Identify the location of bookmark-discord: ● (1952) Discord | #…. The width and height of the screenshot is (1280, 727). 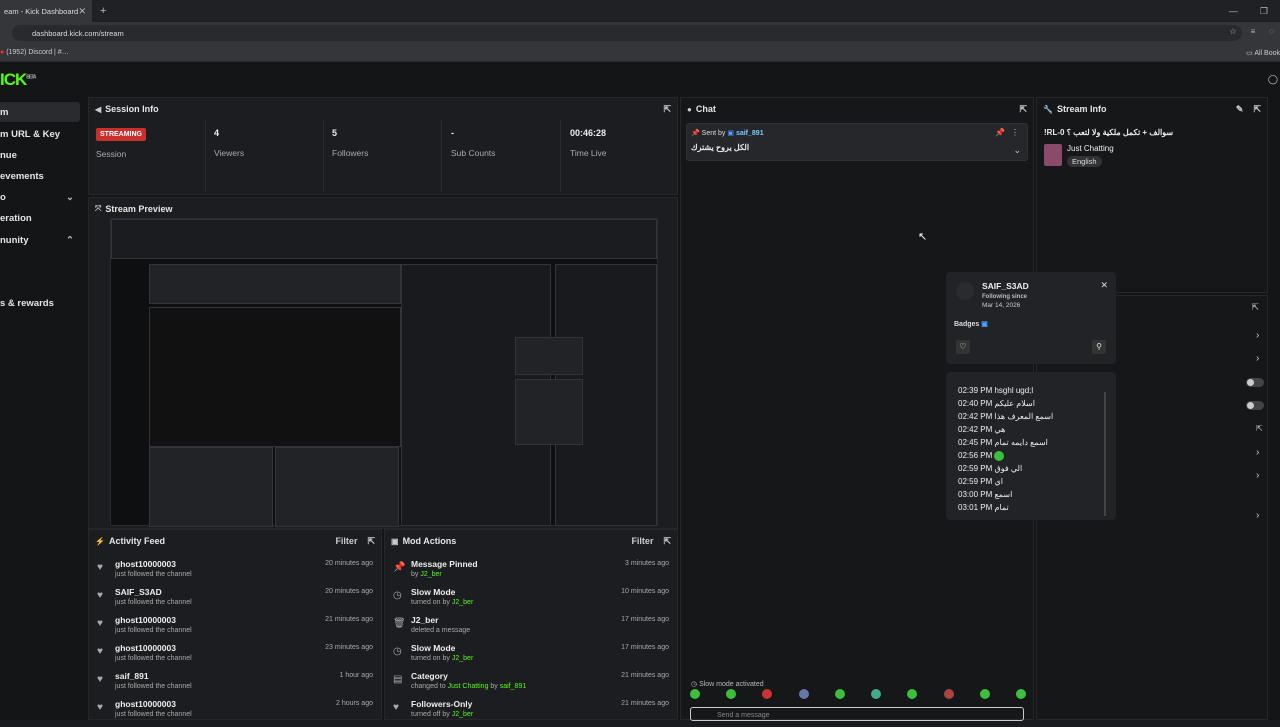
(34, 52).